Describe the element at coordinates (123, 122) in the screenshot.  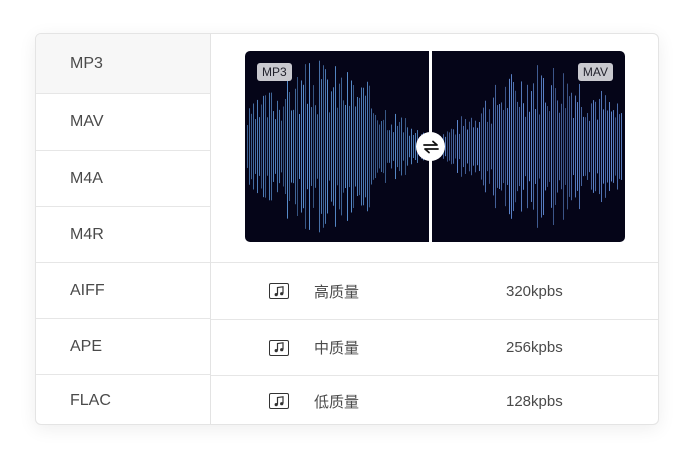
I see `format-item-mav: MAV` at that location.